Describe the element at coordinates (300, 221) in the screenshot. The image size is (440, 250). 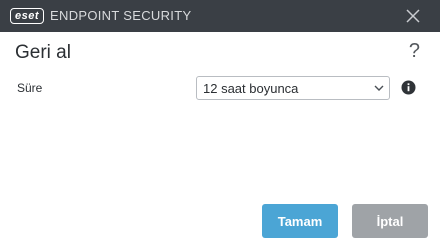
I see `ok-button: Tamam` at that location.